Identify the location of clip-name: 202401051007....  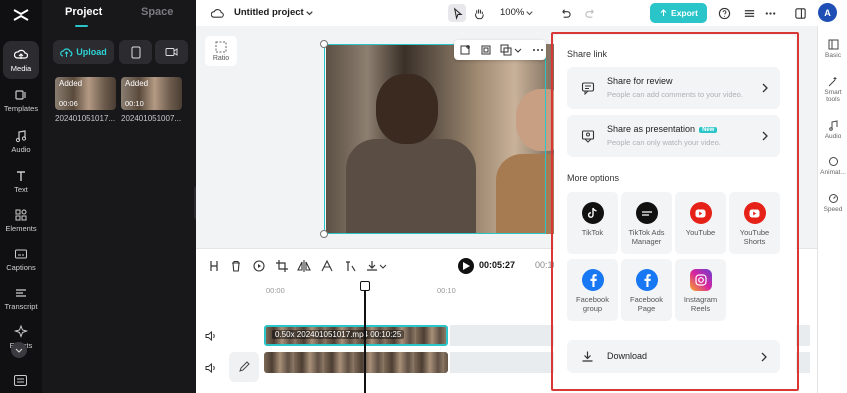
(151, 118).